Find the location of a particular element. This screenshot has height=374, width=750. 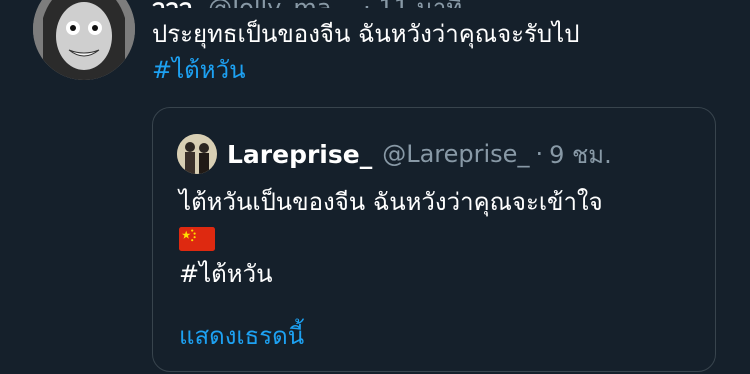

tweet-meta: ววว @Jolly_ma… · 11 นาที is located at coordinates (362, 4).